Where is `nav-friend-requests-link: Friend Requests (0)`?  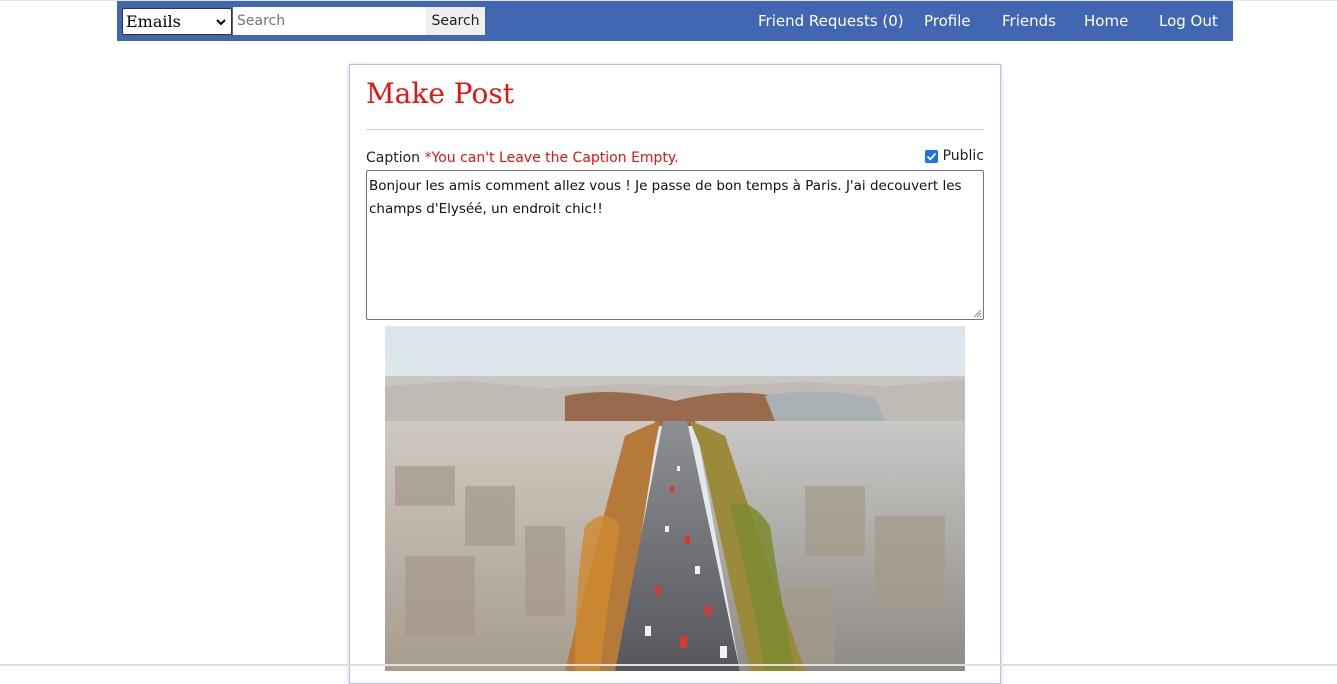
nav-friend-requests-link: Friend Requests (0) is located at coordinates (831, 21).